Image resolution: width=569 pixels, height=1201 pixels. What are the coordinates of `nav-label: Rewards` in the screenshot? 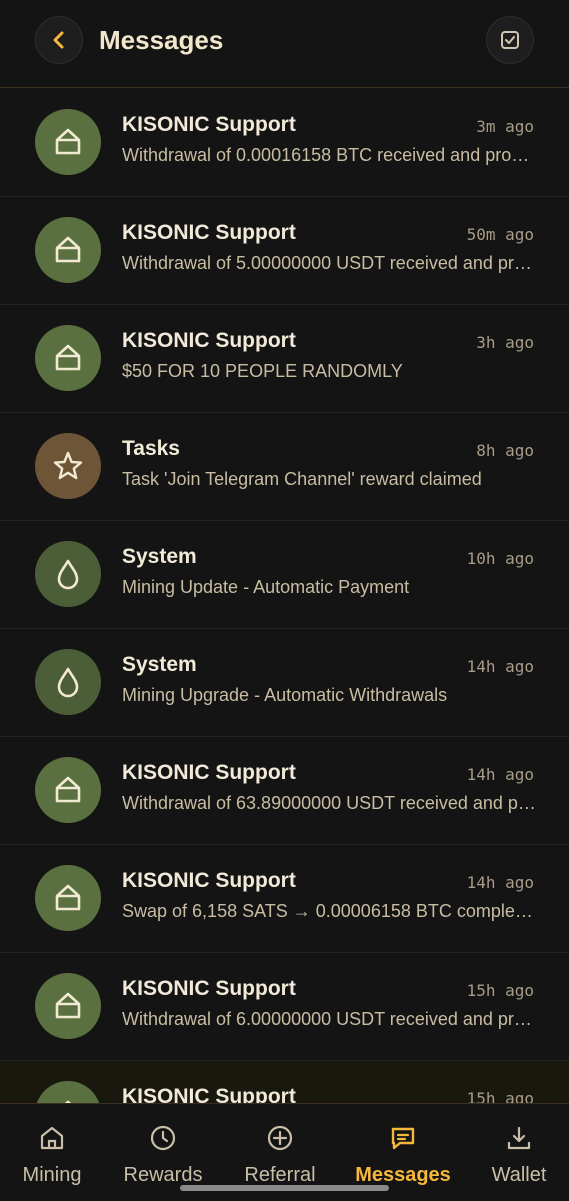 It's located at (163, 1175).